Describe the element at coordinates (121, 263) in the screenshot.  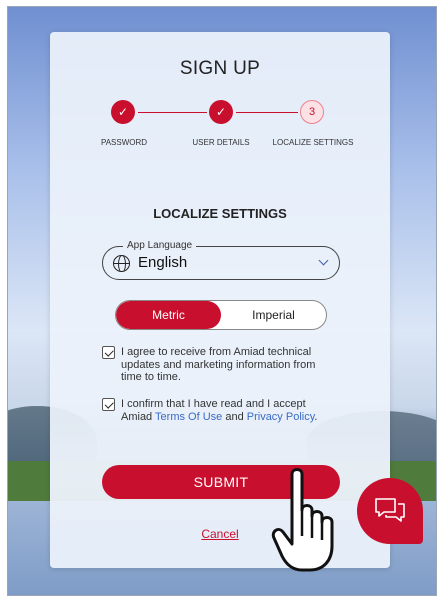
I see `globe-icon` at that location.